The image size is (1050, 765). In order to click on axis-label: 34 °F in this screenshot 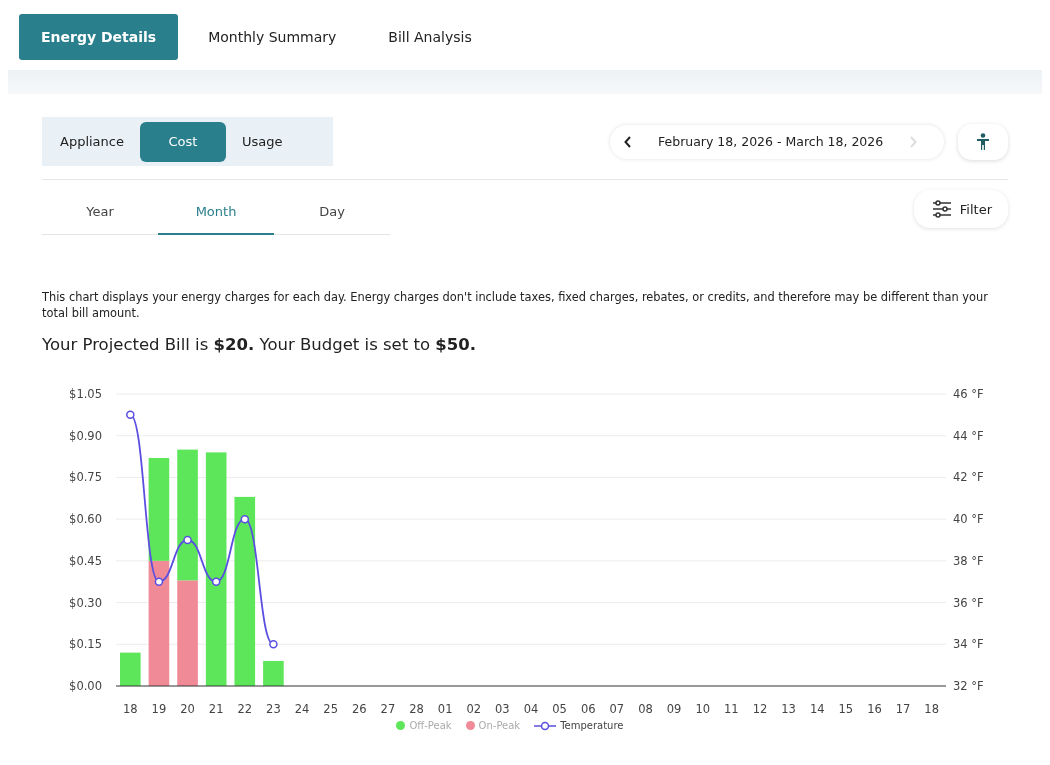, I will do `click(968, 644)`.